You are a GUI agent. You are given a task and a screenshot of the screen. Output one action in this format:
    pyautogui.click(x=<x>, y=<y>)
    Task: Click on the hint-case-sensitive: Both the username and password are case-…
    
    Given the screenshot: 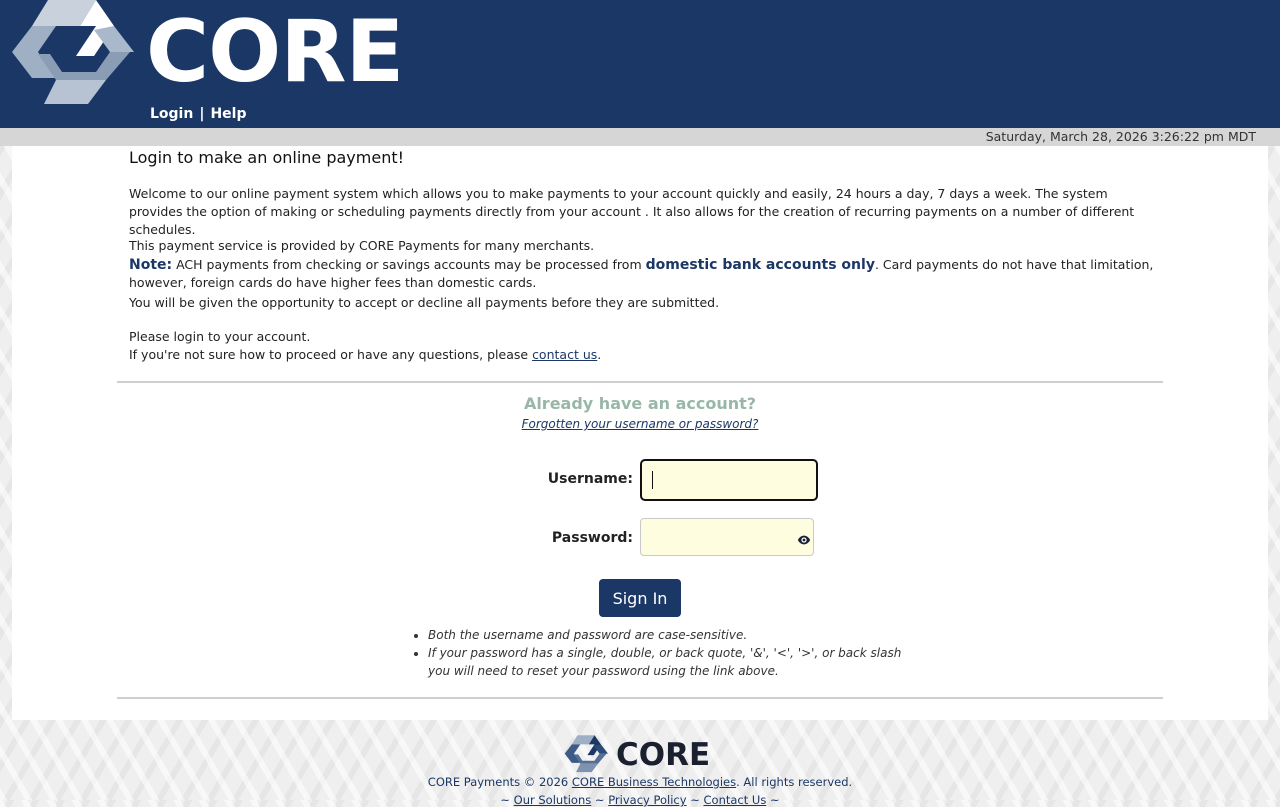 What is the action you would take?
    pyautogui.click(x=668, y=635)
    